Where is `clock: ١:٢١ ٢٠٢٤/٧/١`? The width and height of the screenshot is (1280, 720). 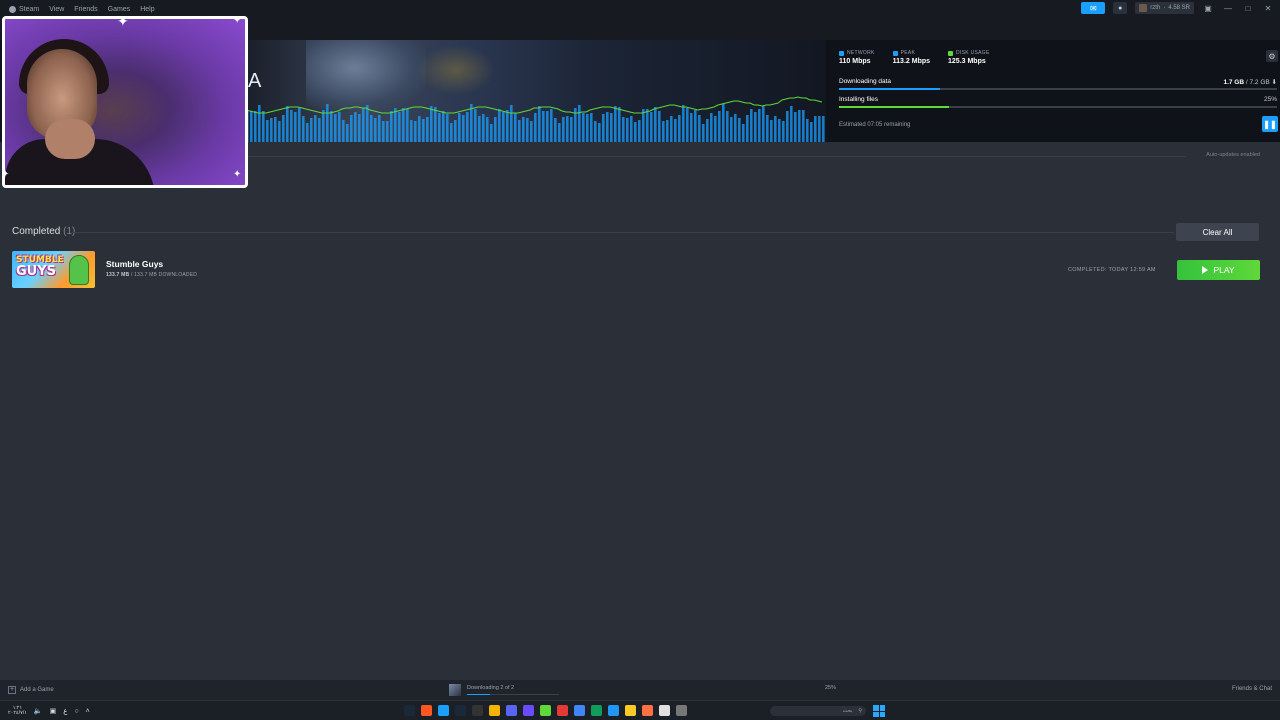
clock: ١:٢١ ٢٠٢٤/٧/١ is located at coordinates (17, 711).